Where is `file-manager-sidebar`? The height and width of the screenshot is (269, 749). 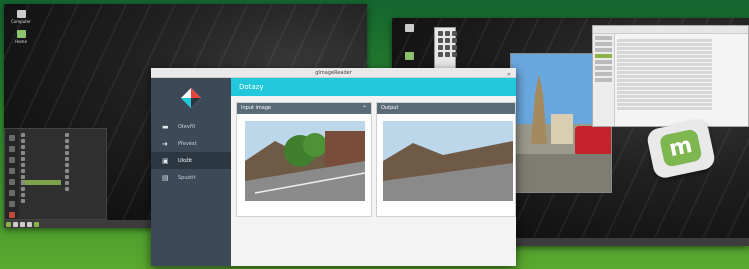 file-manager-sidebar is located at coordinates (604, 80).